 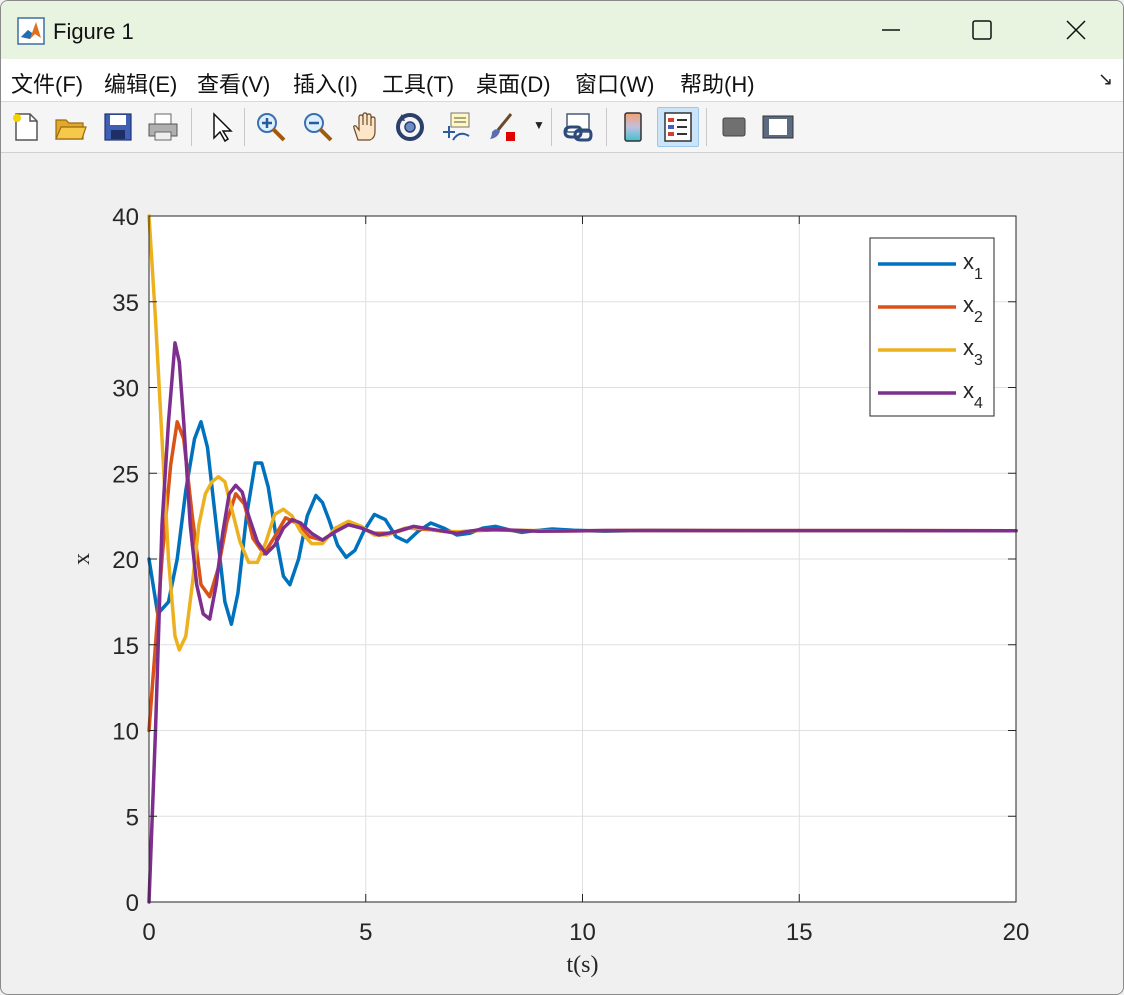 I want to click on x-tick-label: 0, so click(x=148, y=932).